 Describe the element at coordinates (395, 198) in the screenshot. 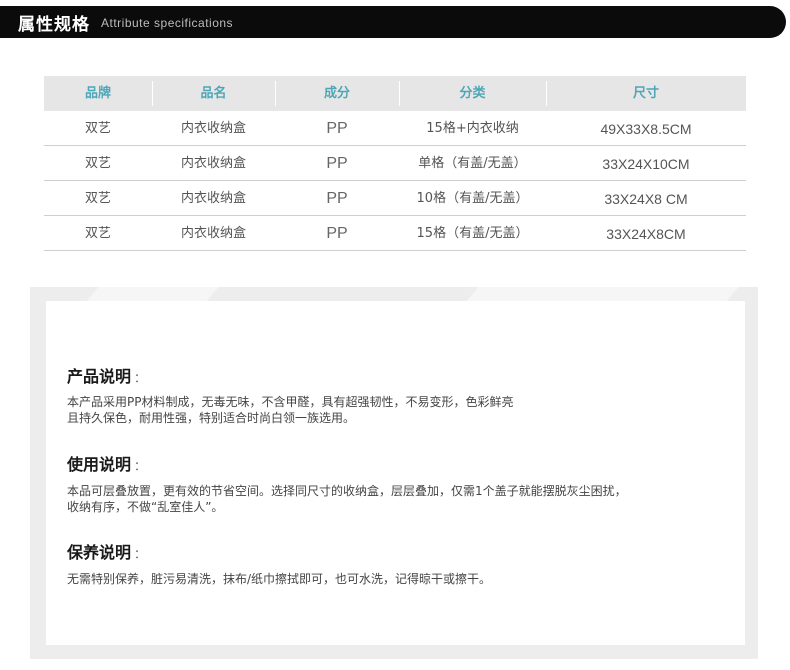

I see `table-row: 双艺 内衣收纳盒 PP 10格（有盖/无盖） 33X24X8 CM` at that location.